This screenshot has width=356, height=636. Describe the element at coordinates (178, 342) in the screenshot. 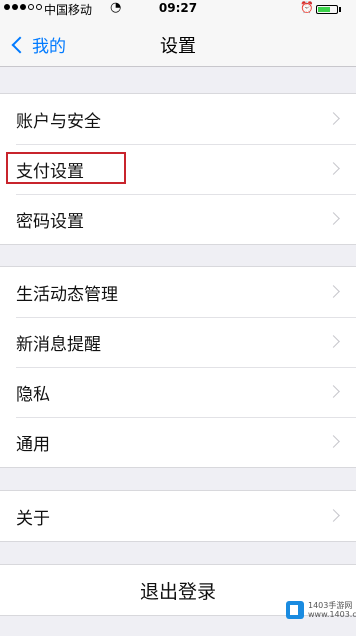

I see `row-new-message-alerts: 新消息提醒` at that location.